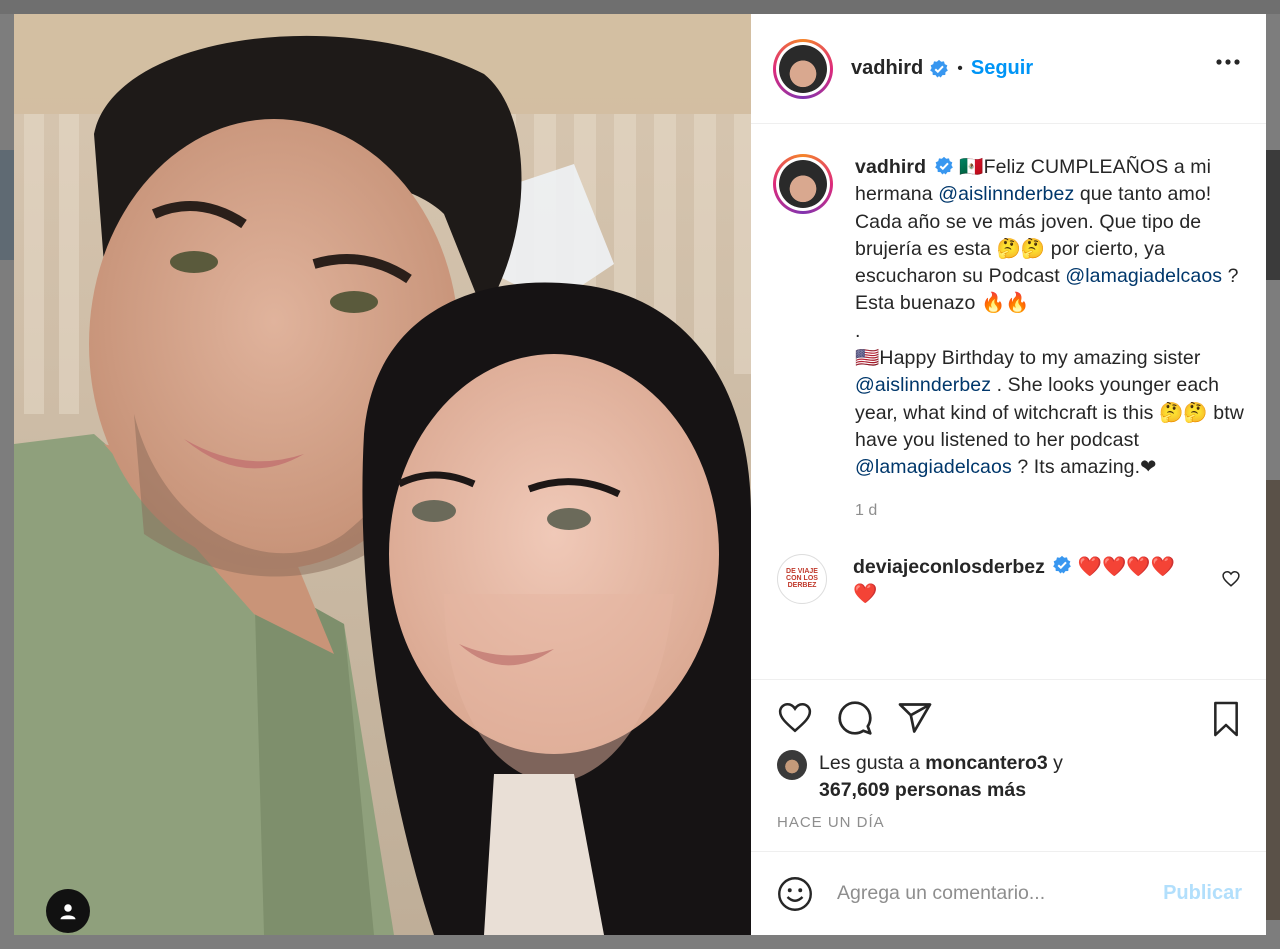 The image size is (1280, 949). What do you see at coordinates (1084, 467) in the screenshot?
I see `caption-part: ? Its amazing.❤` at bounding box center [1084, 467].